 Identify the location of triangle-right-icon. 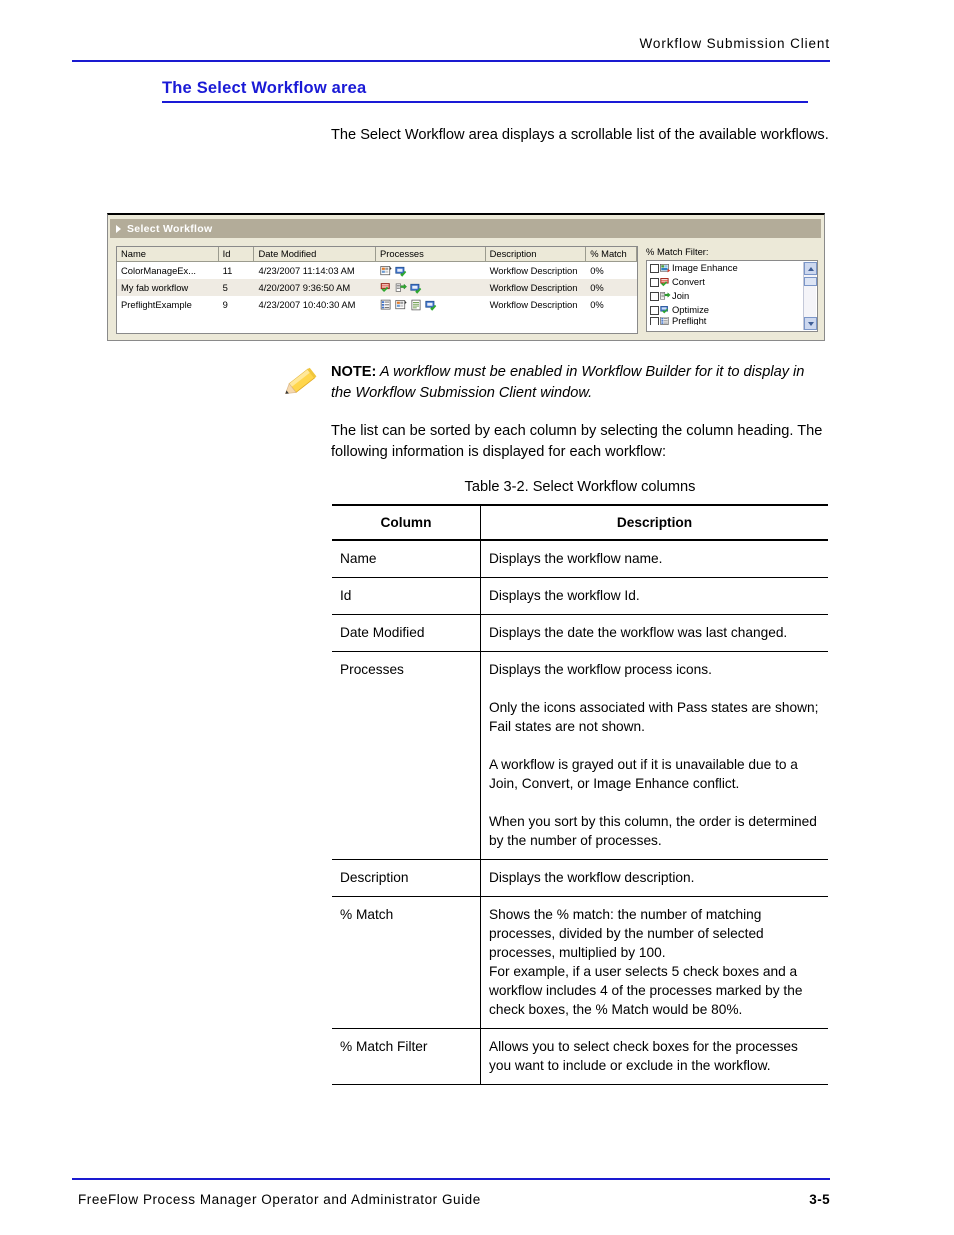
(118, 228).